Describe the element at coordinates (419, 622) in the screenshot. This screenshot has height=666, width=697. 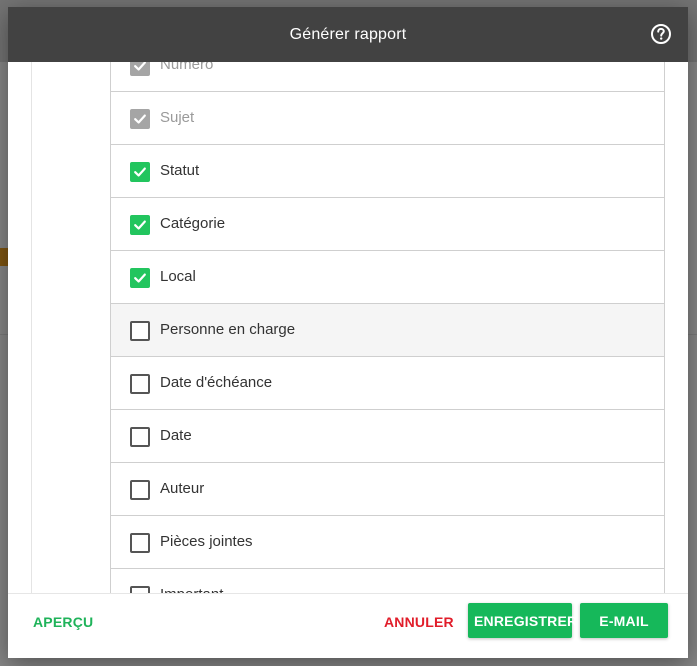
I see `cancel-button: ANNULER` at that location.